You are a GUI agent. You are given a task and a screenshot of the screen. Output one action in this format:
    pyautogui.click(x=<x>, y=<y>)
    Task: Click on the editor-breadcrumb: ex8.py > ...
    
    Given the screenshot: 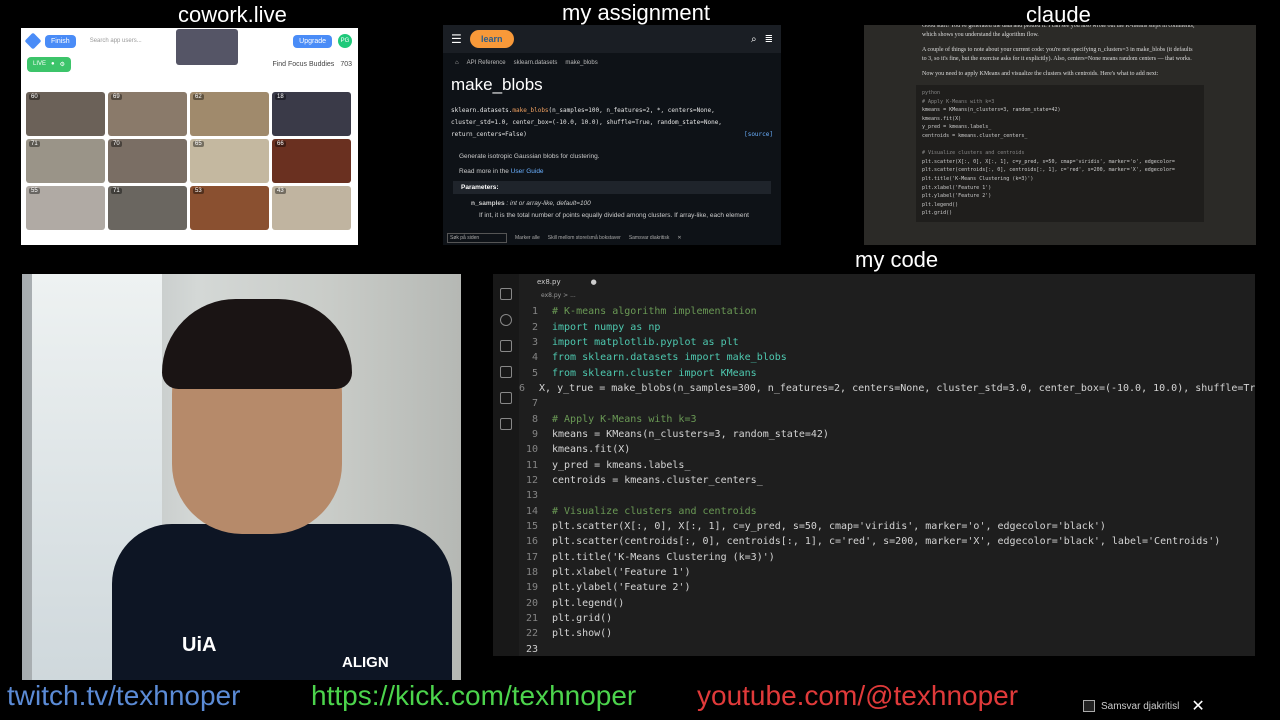 What is the action you would take?
    pyautogui.click(x=558, y=295)
    